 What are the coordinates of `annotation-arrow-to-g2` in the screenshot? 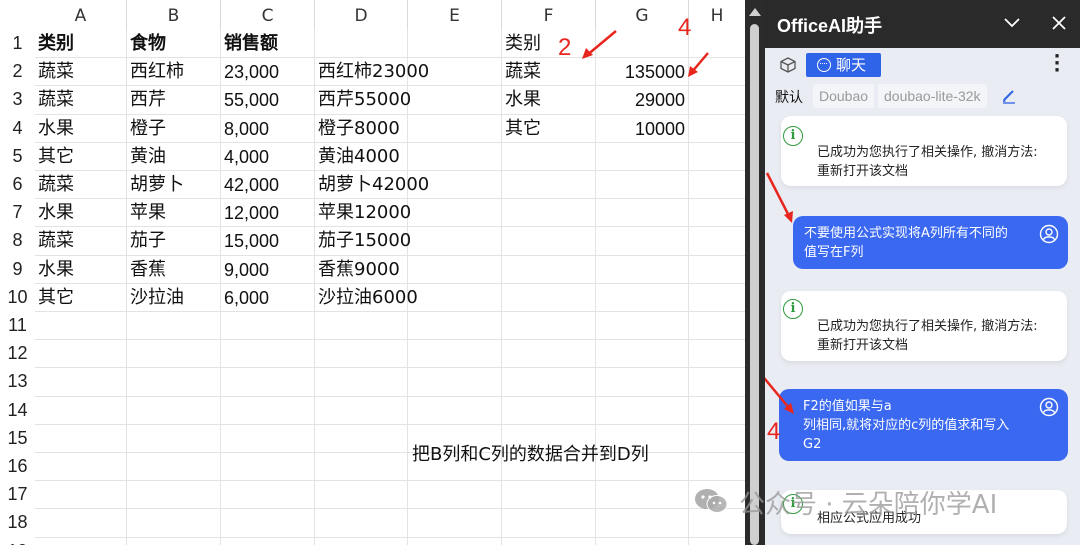 It's located at (698, 64).